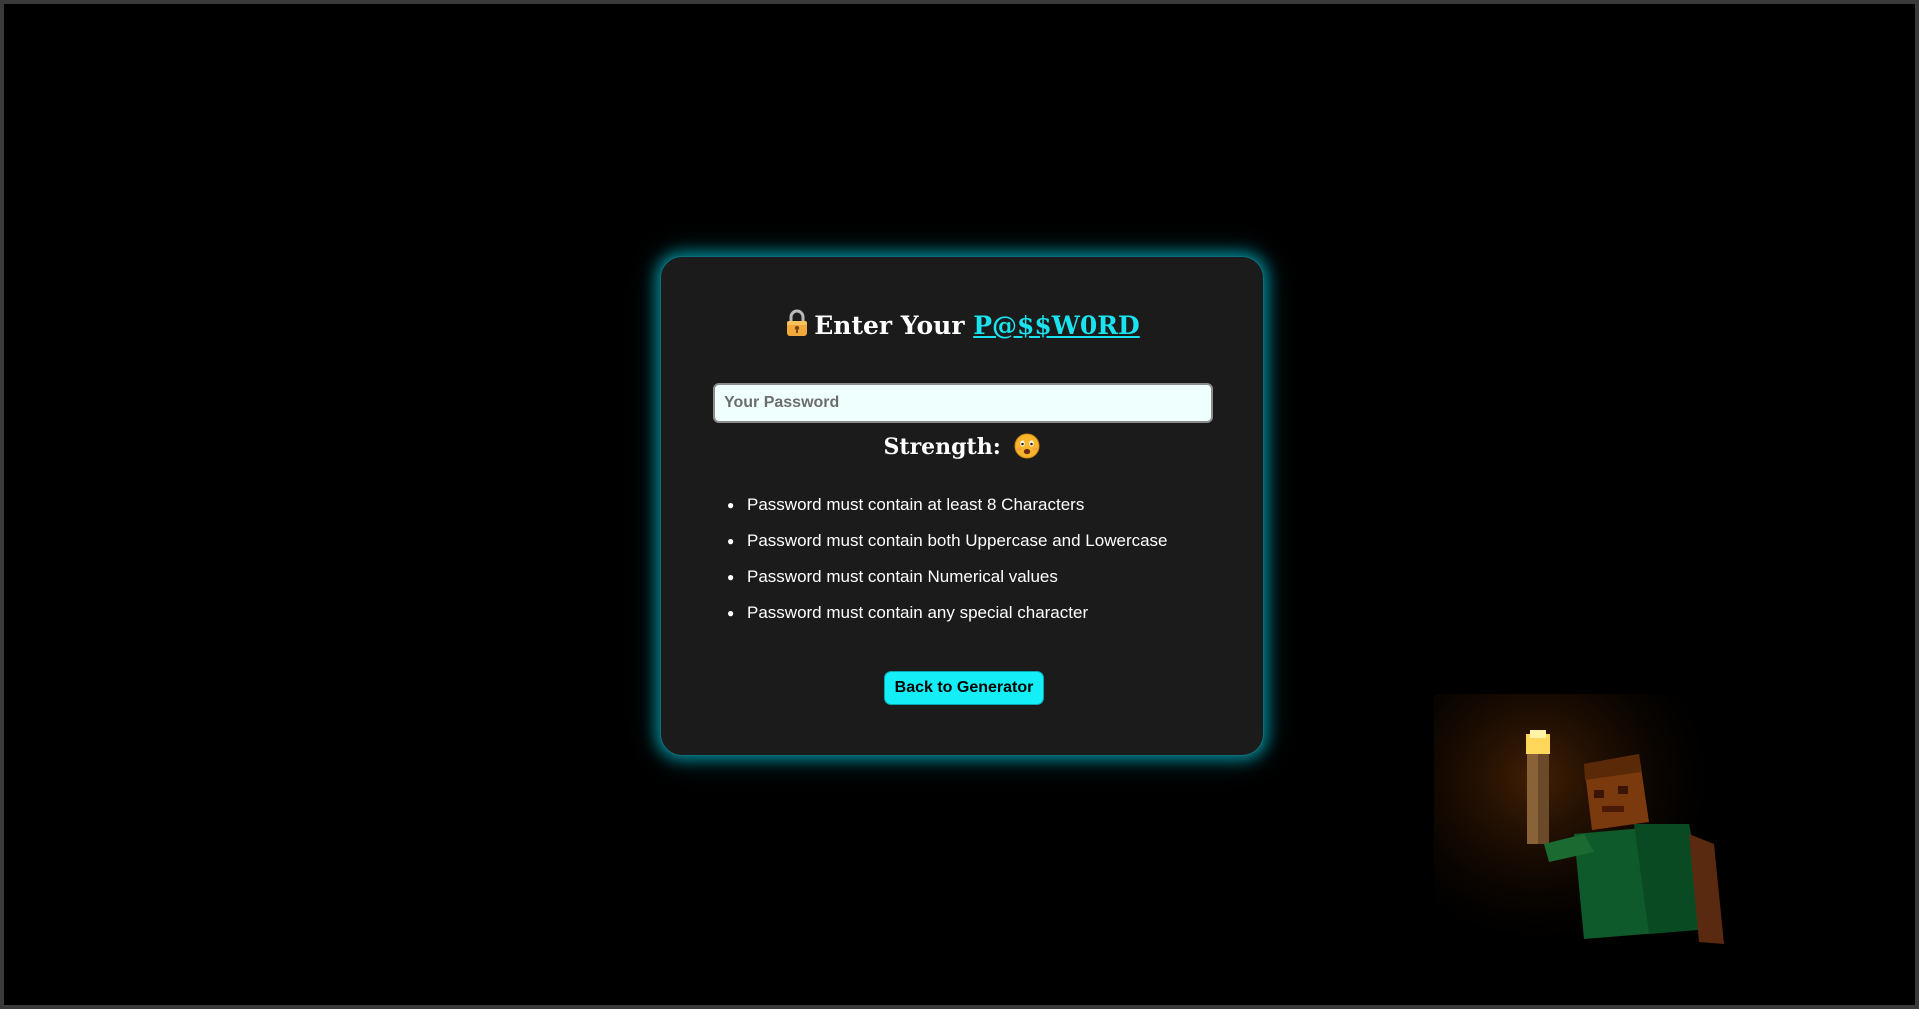 The height and width of the screenshot is (1009, 1919). What do you see at coordinates (797, 326) in the screenshot?
I see `lock-icon` at bounding box center [797, 326].